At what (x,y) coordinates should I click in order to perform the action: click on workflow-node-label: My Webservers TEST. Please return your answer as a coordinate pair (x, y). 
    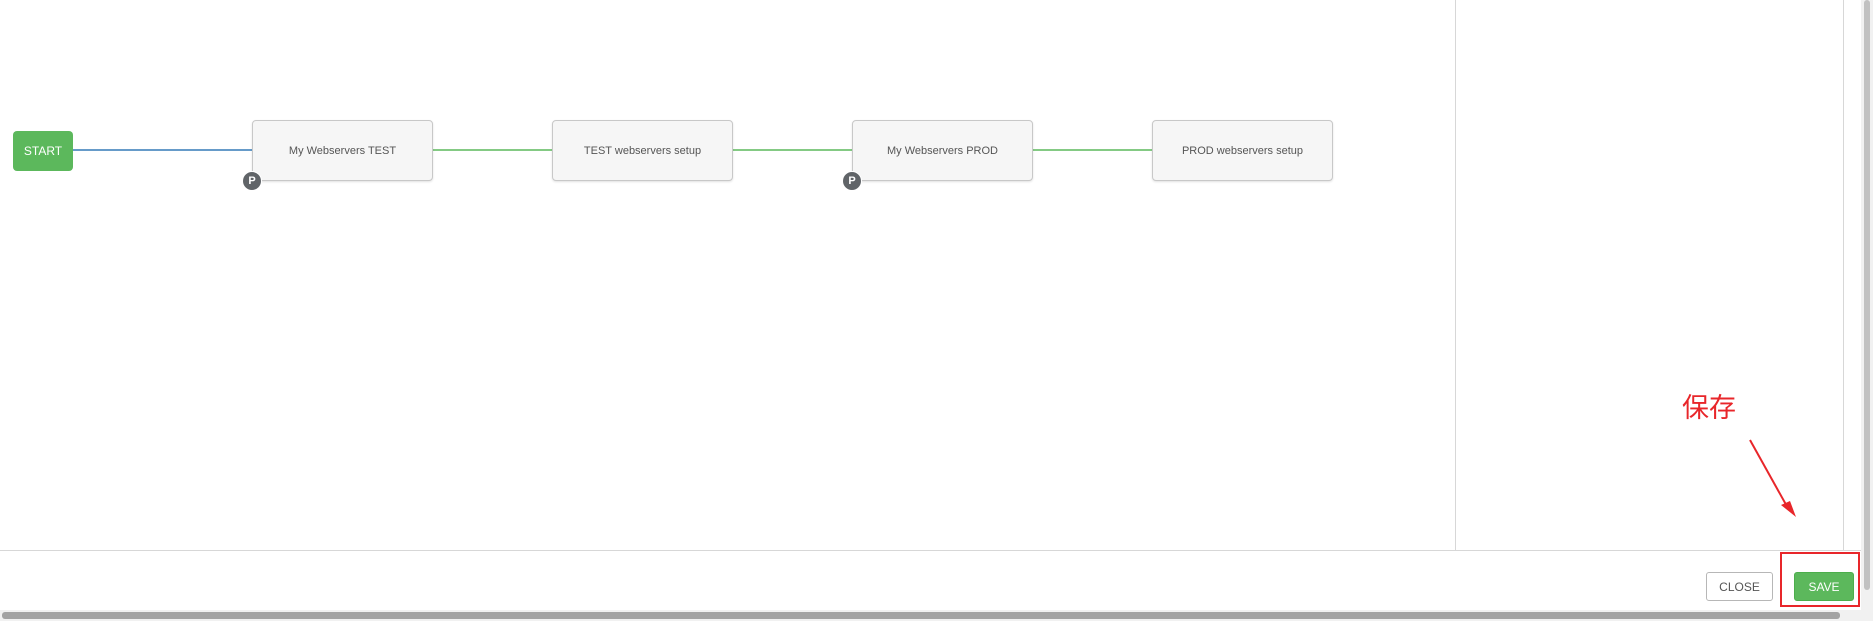
    Looking at the image, I should click on (342, 150).